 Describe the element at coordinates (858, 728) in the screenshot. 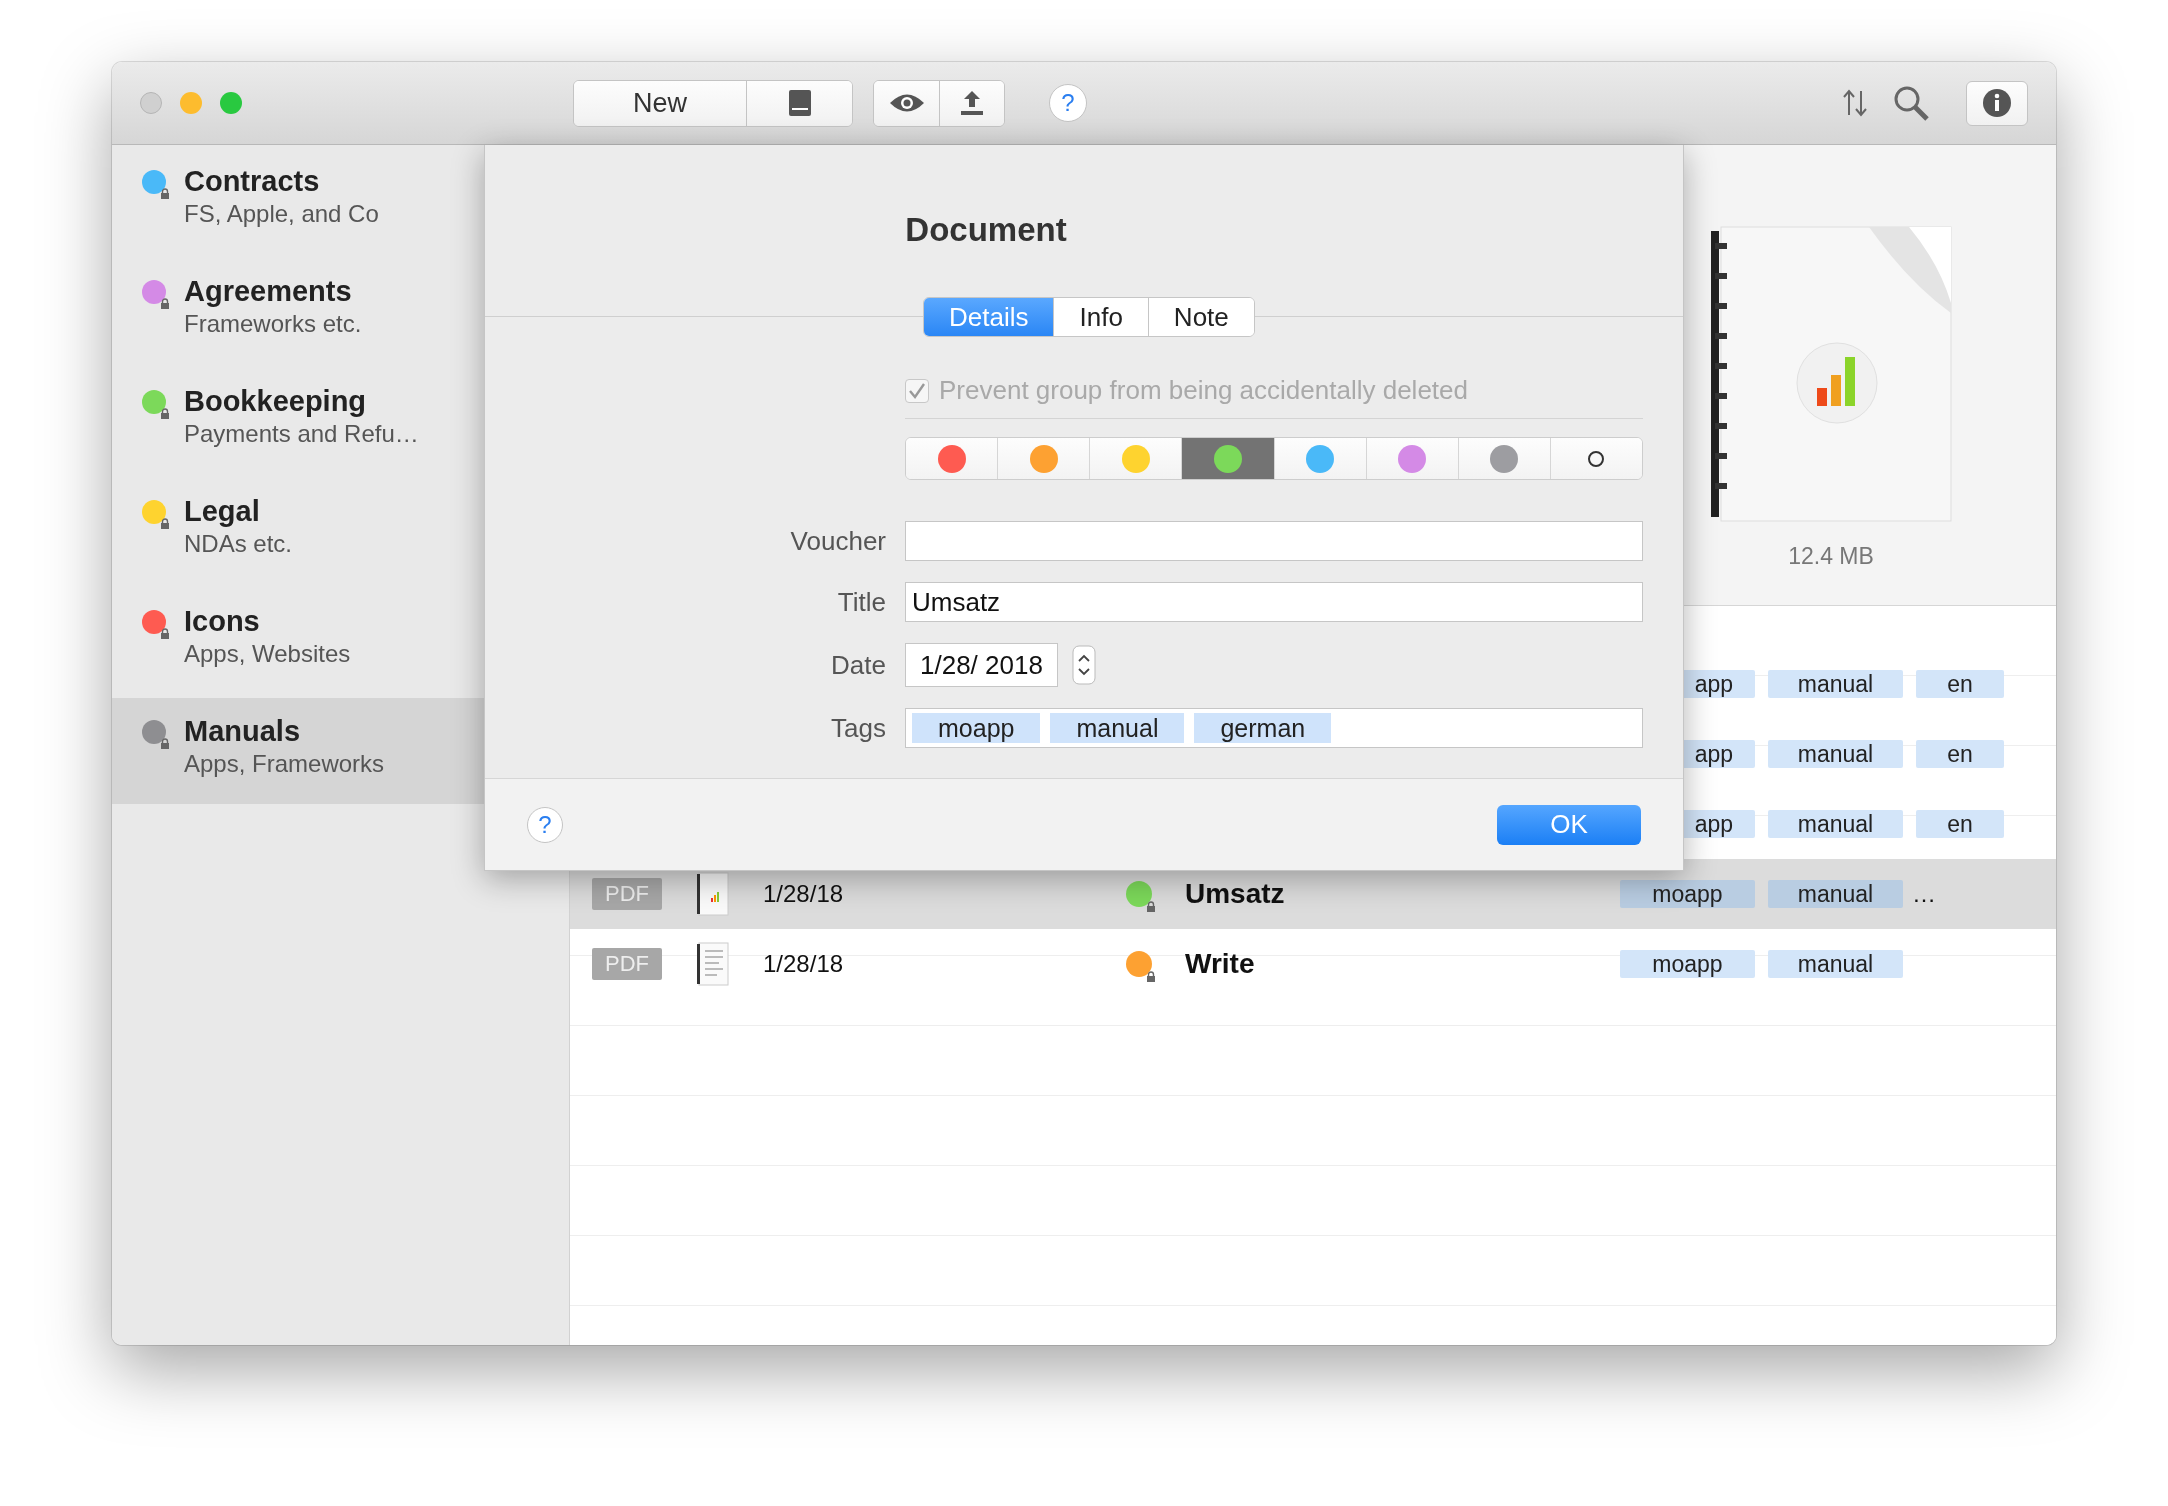

I see `field-label: Tags` at that location.